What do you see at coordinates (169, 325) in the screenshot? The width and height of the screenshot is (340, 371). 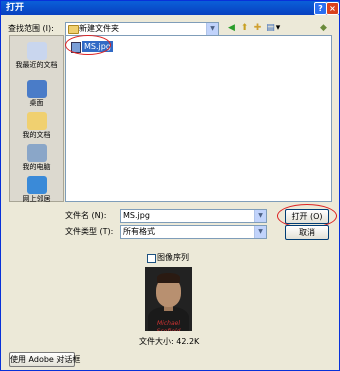 I see `preview-signature: Michael Scofield` at bounding box center [169, 325].